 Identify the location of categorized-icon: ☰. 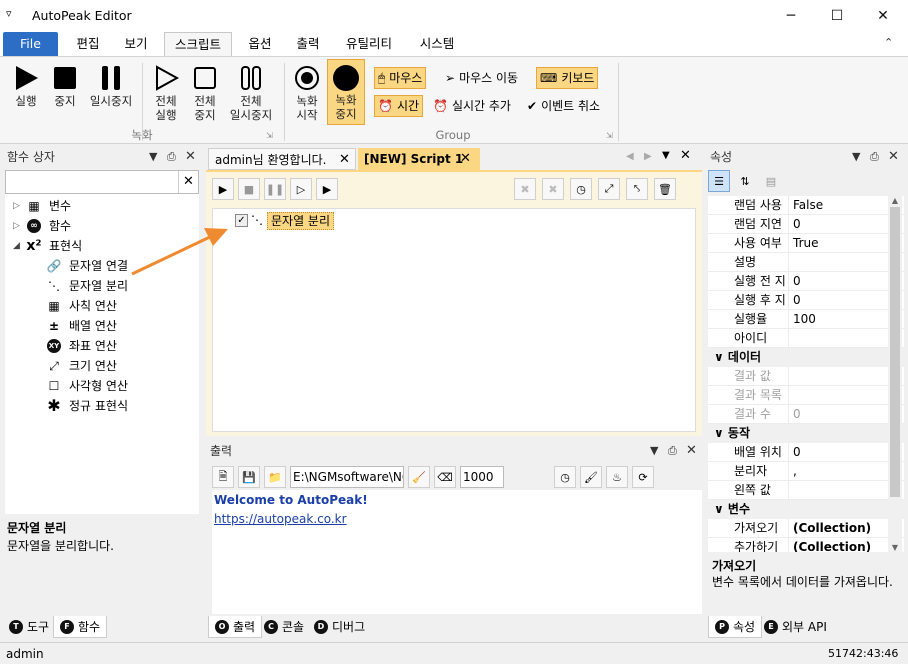
(719, 181).